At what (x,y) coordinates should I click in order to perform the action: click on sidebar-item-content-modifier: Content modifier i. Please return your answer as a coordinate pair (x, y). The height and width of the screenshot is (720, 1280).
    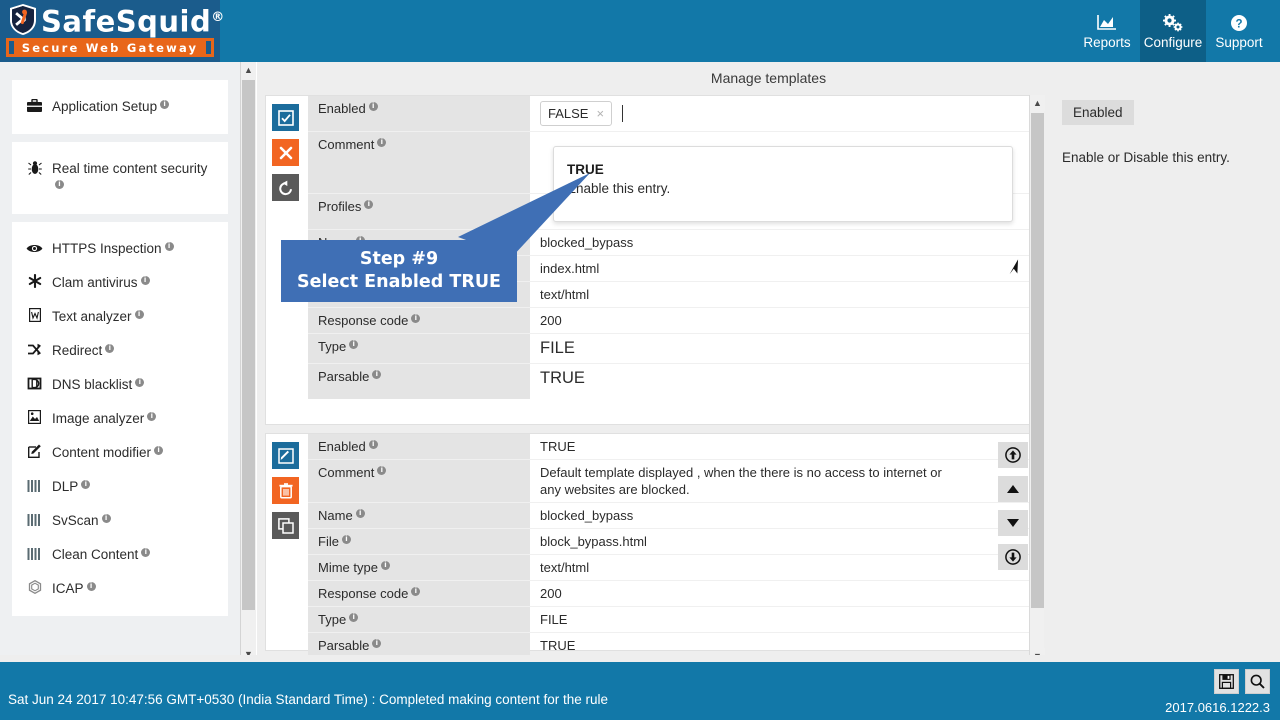
    Looking at the image, I should click on (120, 453).